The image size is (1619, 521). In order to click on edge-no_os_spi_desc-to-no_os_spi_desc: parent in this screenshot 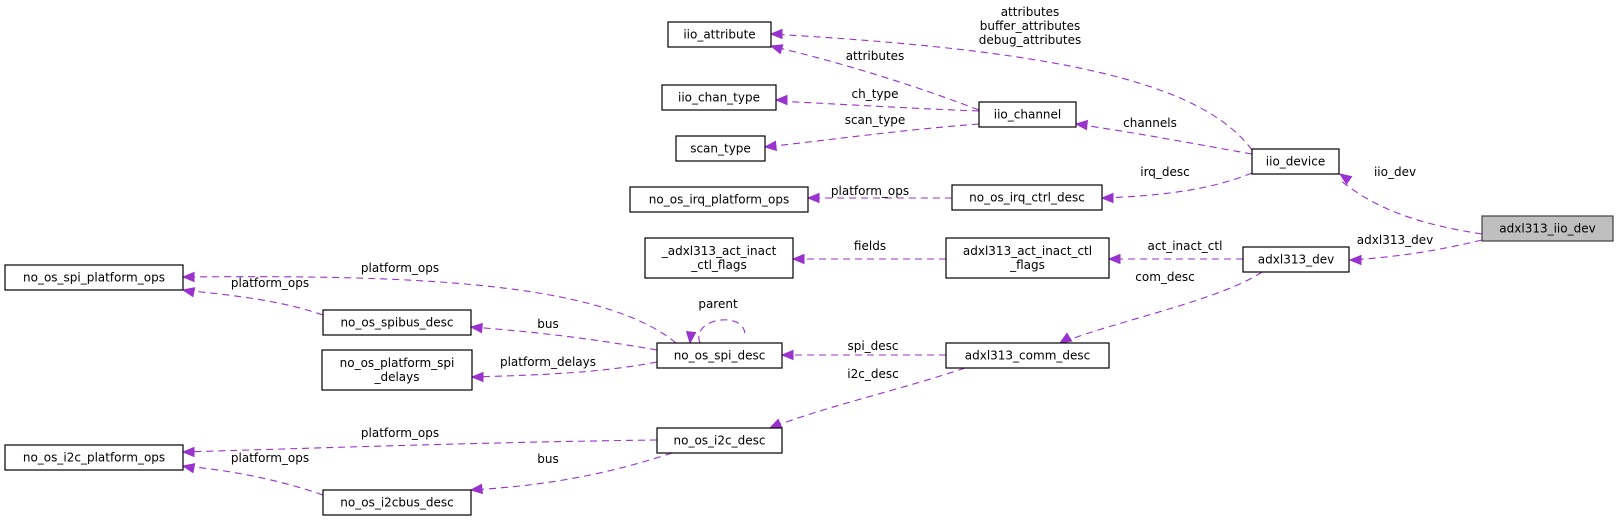, I will do `click(715, 321)`.